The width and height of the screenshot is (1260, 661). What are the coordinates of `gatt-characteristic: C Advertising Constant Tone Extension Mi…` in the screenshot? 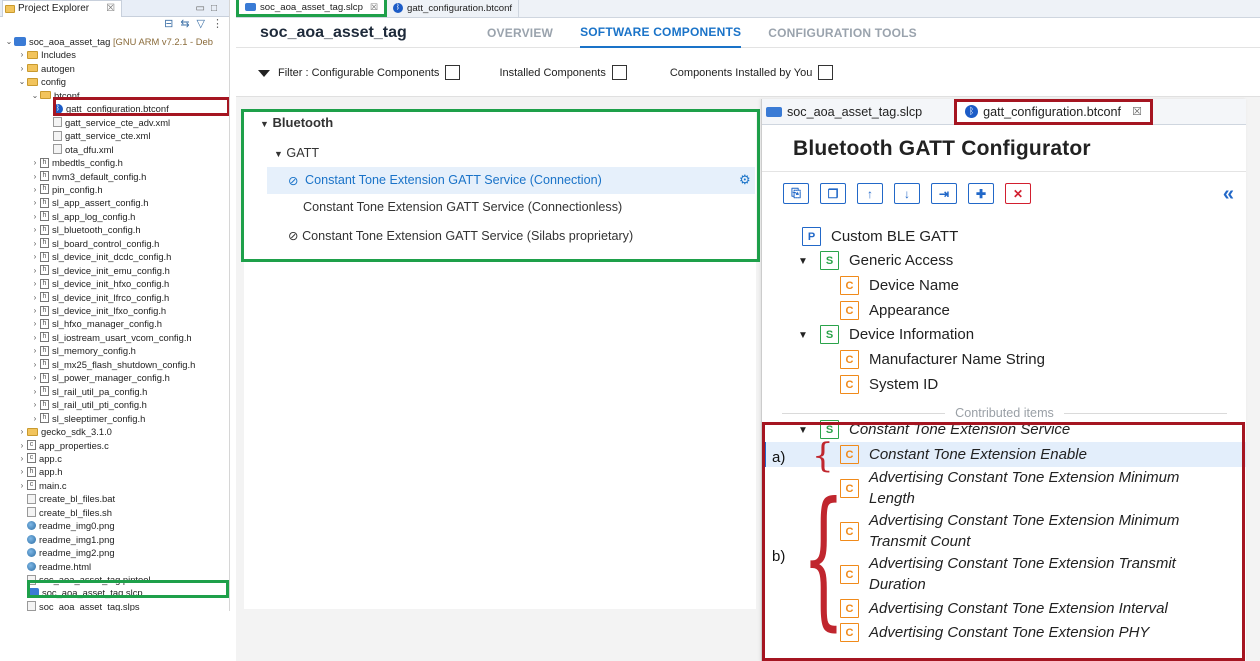 It's located at (1034, 488).